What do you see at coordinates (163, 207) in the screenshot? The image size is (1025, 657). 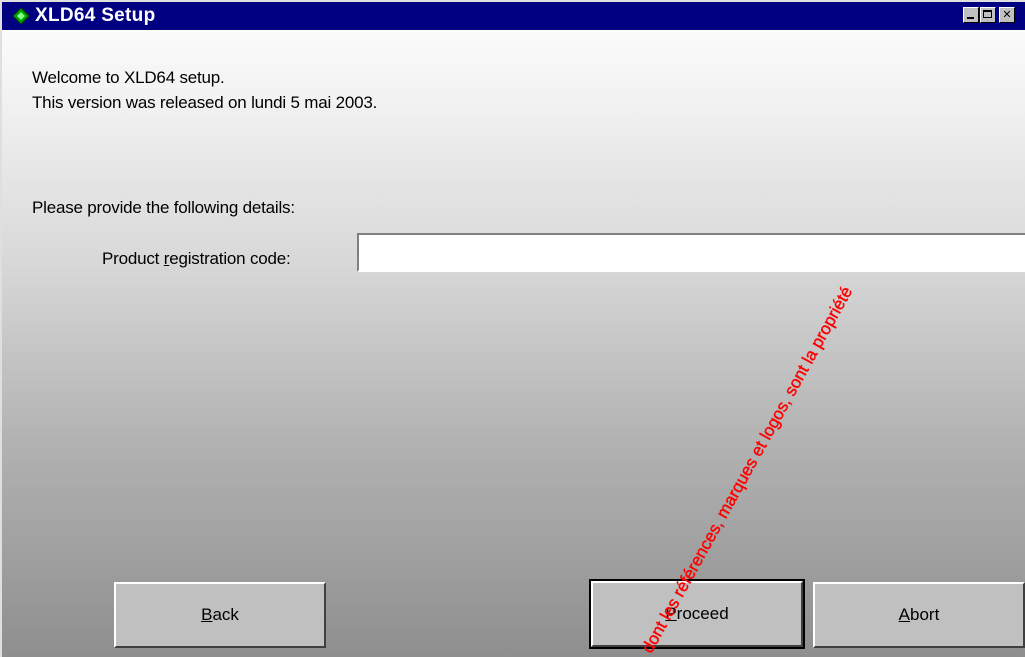 I see `details-prompt: Please provide the following details:` at bounding box center [163, 207].